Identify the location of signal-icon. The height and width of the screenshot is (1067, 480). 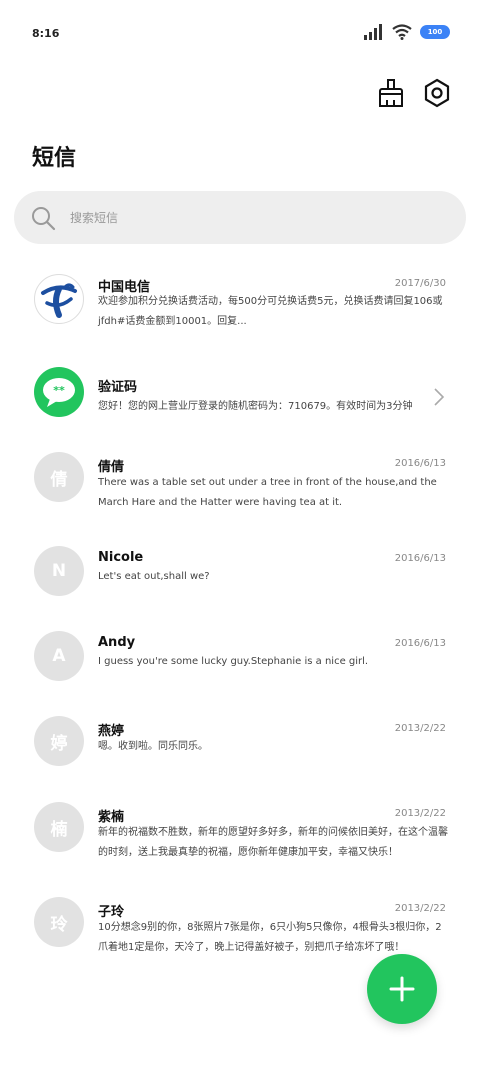
(373, 32).